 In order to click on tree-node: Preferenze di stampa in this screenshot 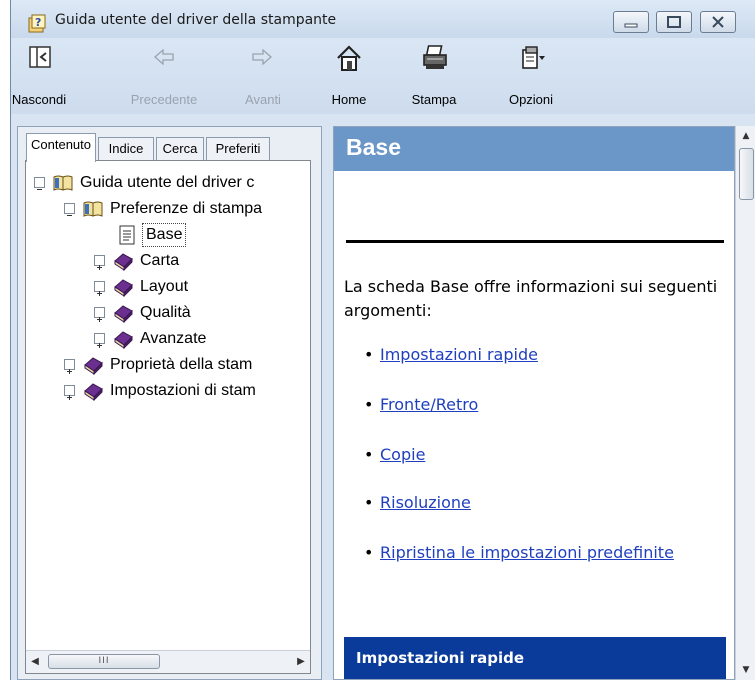, I will do `click(187, 209)`.